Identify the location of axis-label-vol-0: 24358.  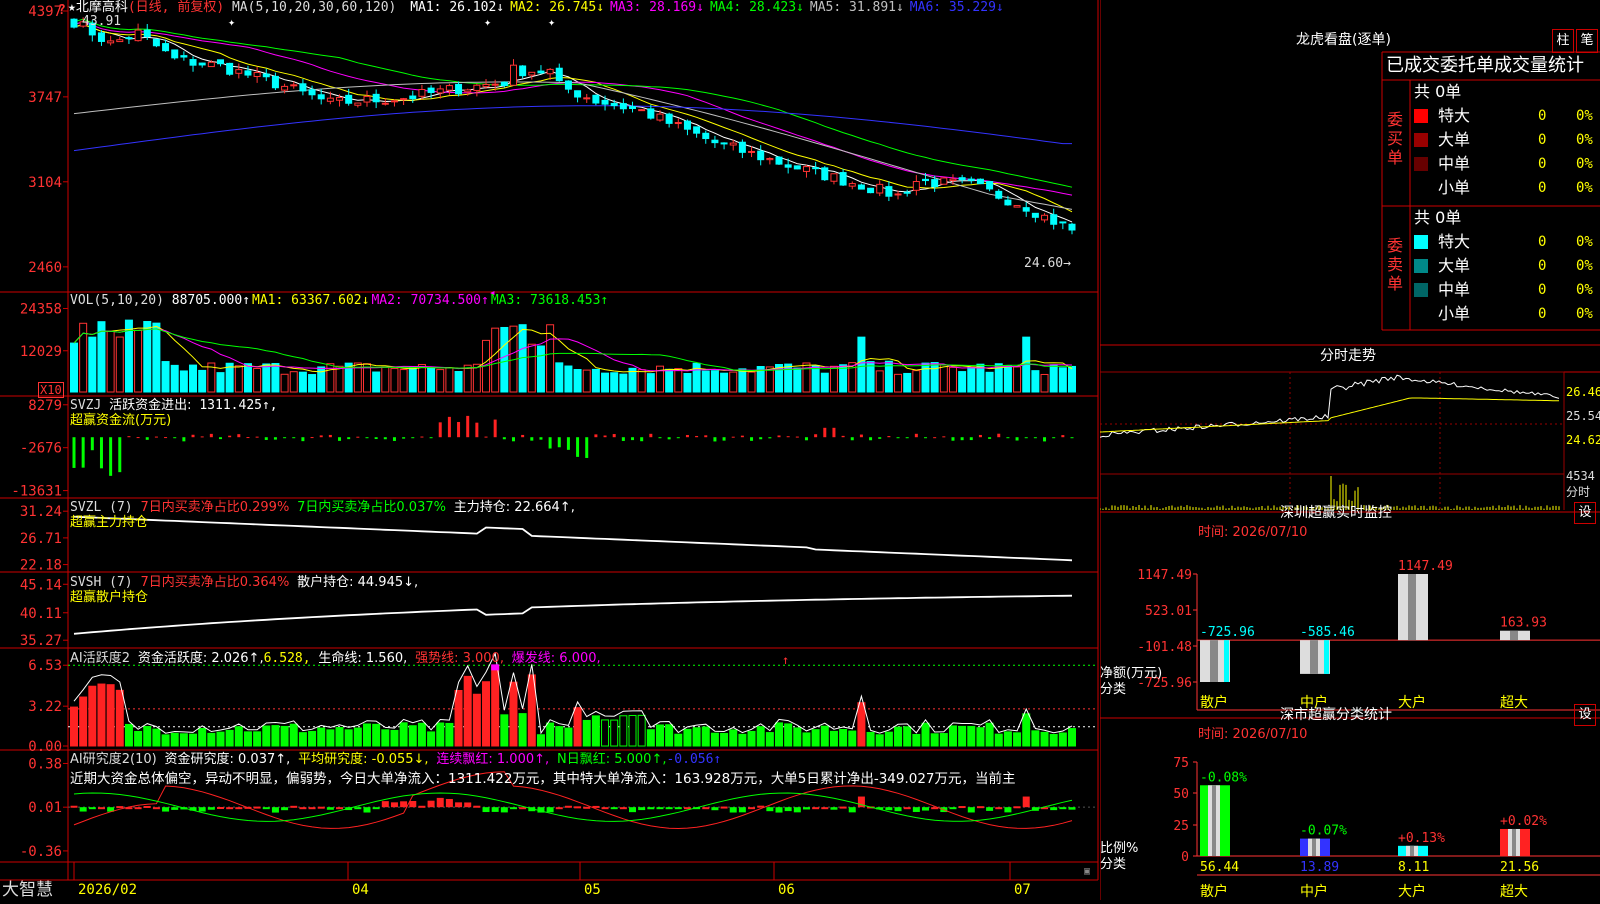
(41, 309).